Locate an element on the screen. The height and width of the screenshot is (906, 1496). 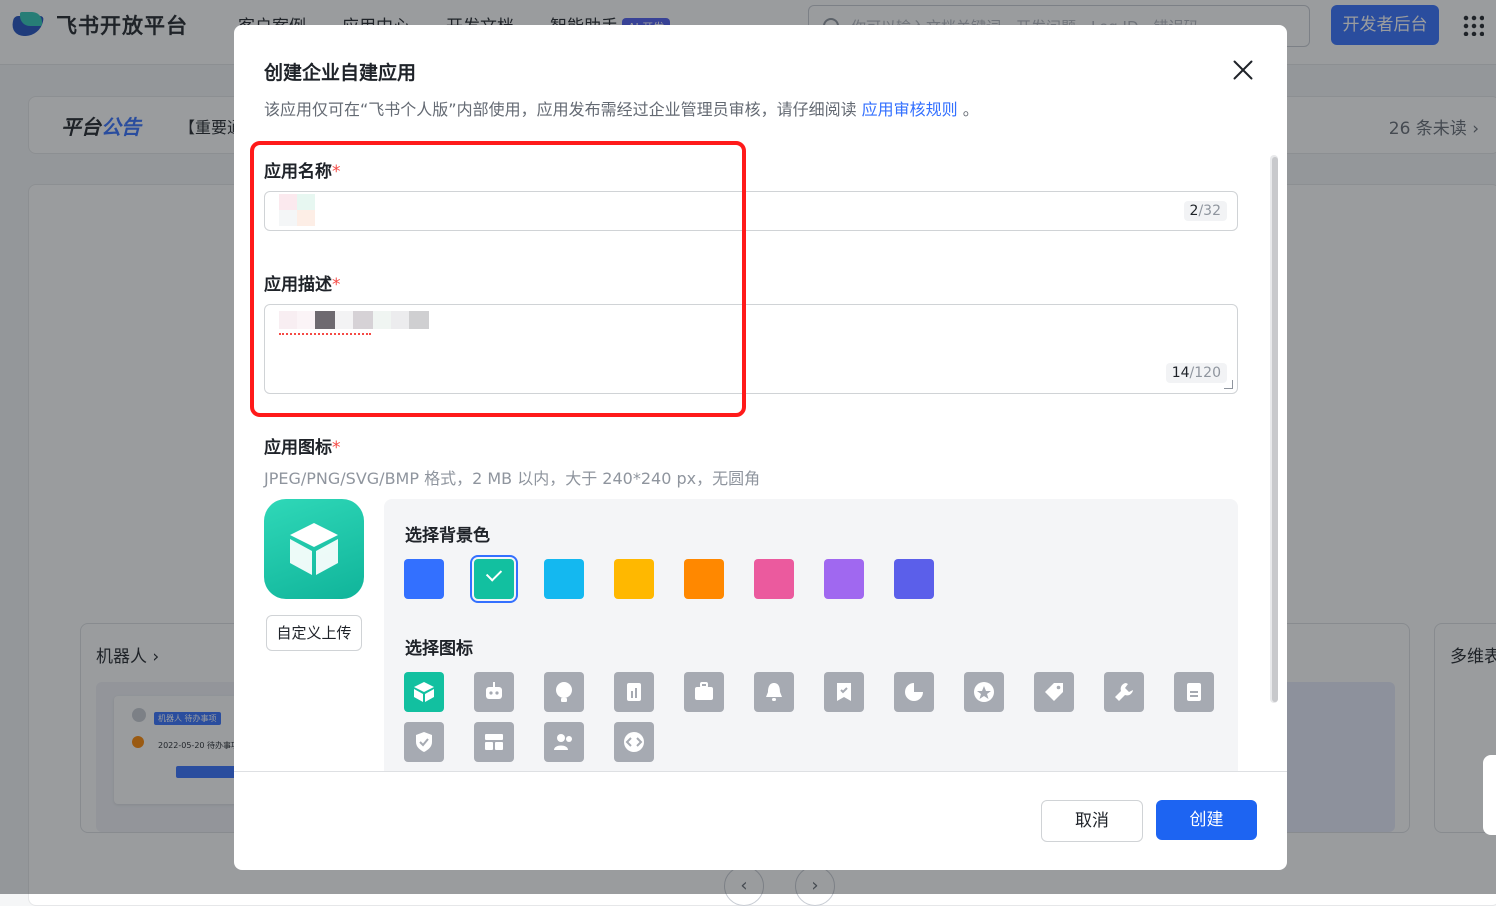
app-name-input: 2/32 is located at coordinates (751, 211).